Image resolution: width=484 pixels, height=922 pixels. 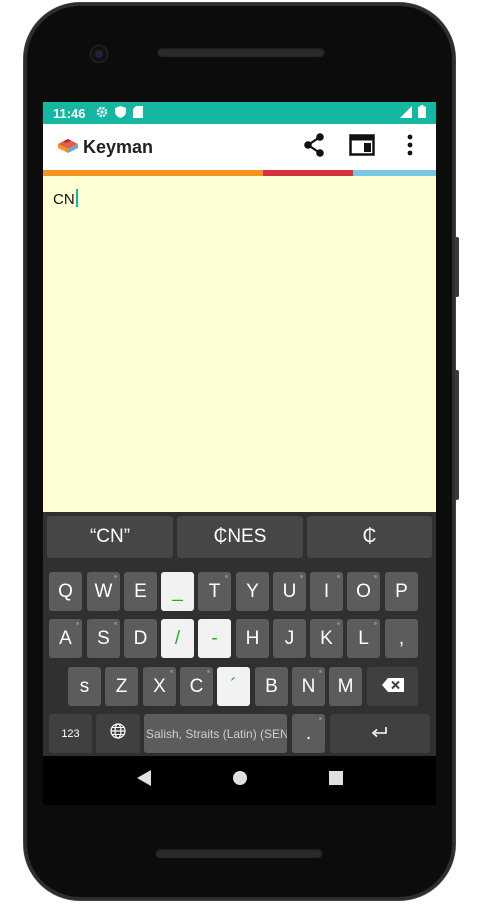 I want to click on web-browser-button, so click(x=362, y=147).